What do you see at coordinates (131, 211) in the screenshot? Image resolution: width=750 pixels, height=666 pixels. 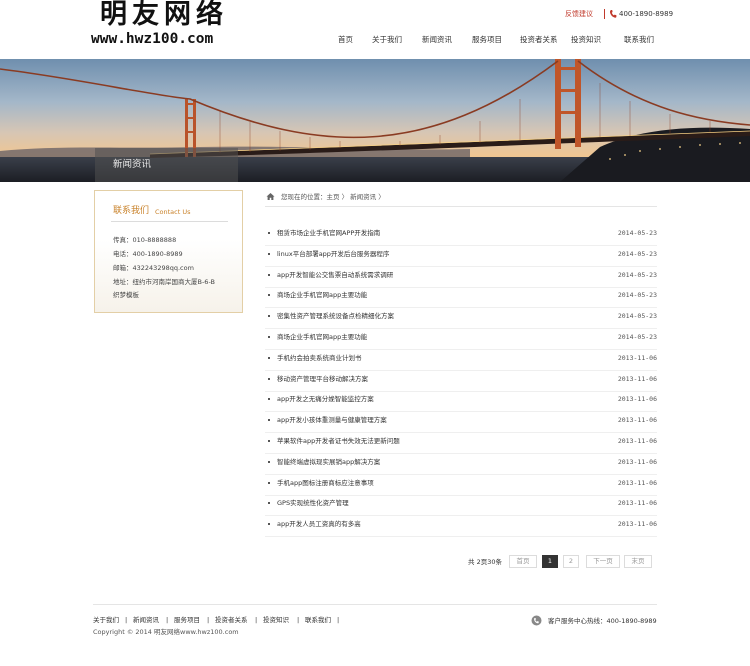 I see `sidebar-title: 联系我们` at bounding box center [131, 211].